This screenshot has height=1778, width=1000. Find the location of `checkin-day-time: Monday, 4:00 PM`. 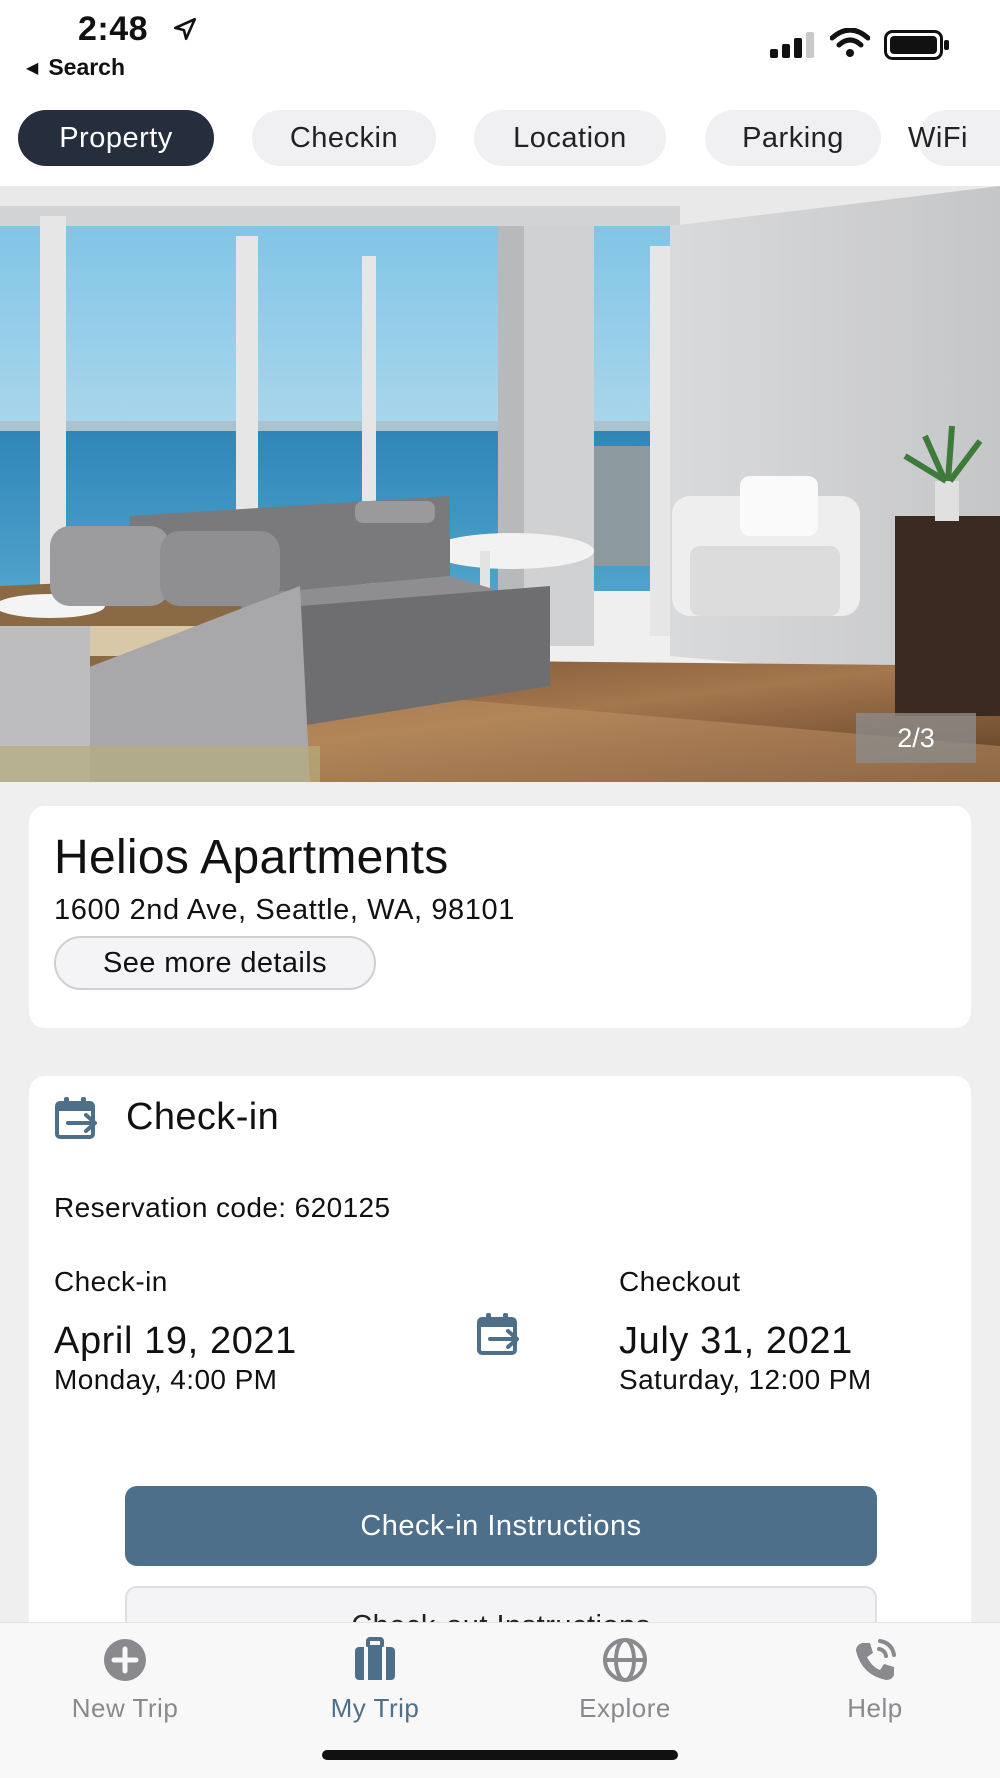

checkin-day-time: Monday, 4:00 PM is located at coordinates (166, 1379).